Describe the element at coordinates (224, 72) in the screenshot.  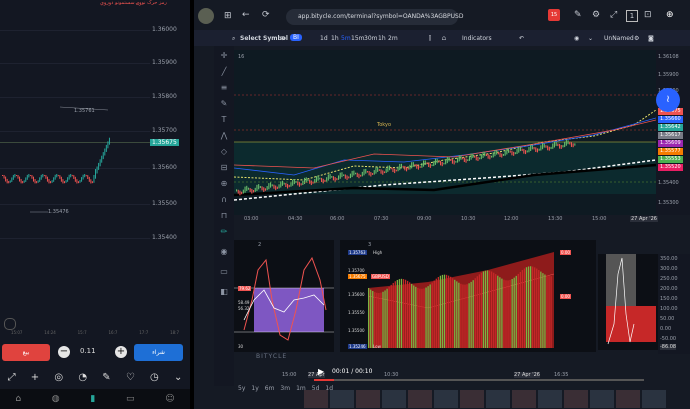
I see `trendline-icon: ╱` at that location.